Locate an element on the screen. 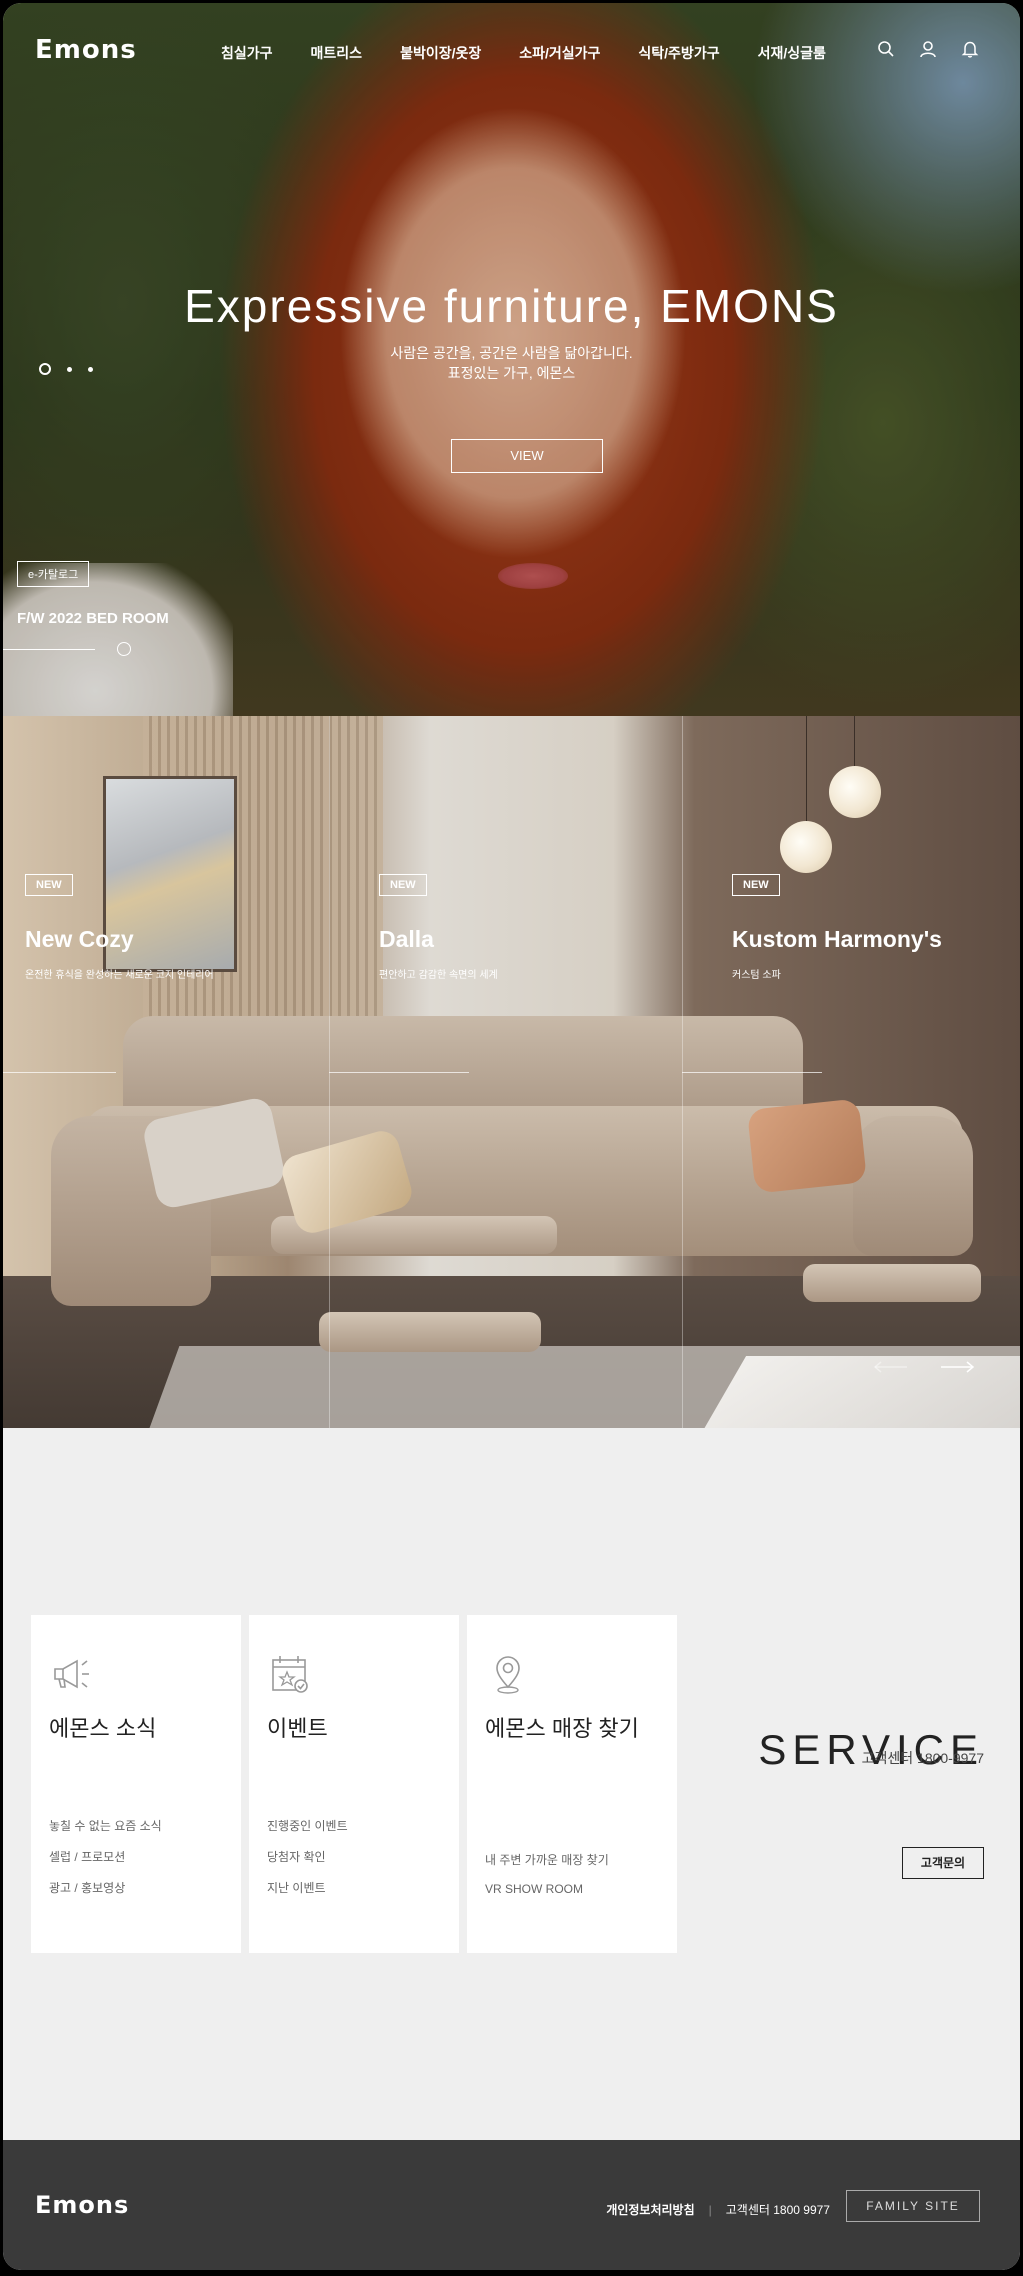 The image size is (1023, 2276). card-links: 진행중인 이벤트 당첨자 확인 지난 이벤트 is located at coordinates (307, 1863).